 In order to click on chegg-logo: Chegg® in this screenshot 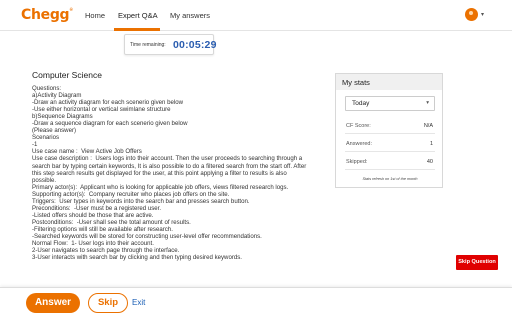, I will do `click(47, 15)`.